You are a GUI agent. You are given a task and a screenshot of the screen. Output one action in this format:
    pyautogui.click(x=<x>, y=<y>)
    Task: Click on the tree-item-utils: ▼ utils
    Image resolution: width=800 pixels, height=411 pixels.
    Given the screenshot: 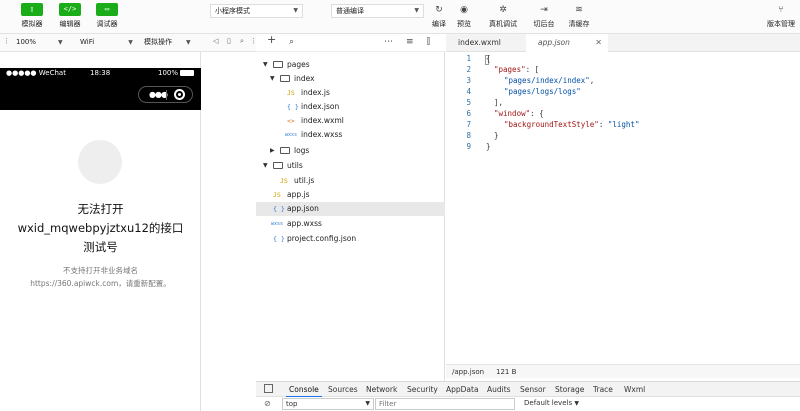 What is the action you would take?
    pyautogui.click(x=350, y=166)
    